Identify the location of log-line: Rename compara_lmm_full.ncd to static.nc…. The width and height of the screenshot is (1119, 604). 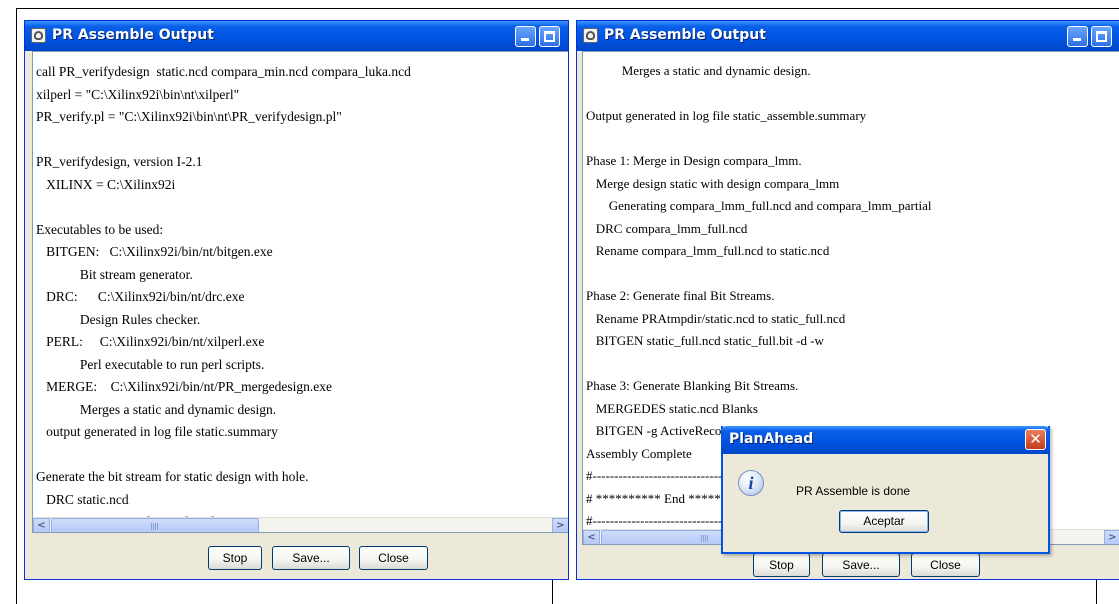
(708, 250).